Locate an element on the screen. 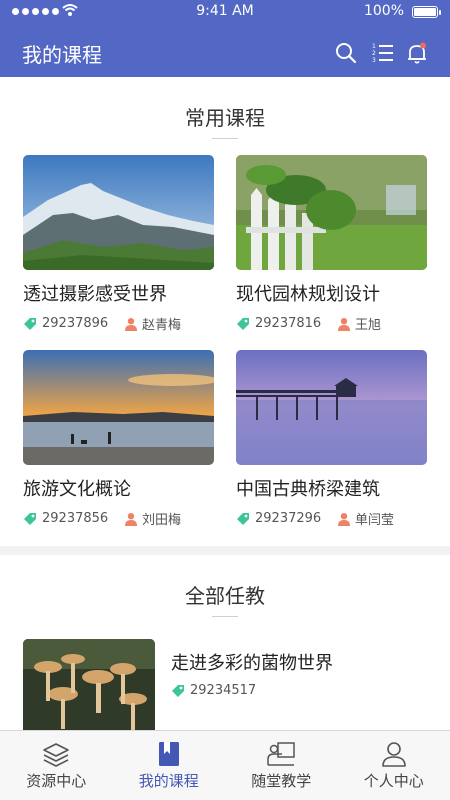 The image size is (450, 800). course-card: 中国古典桥梁建筑 29237296 单闫莹 is located at coordinates (331, 439).